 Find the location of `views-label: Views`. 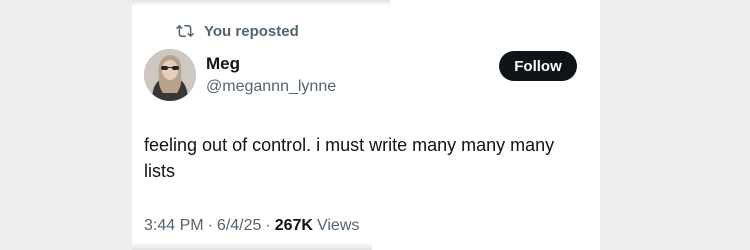

views-label: Views is located at coordinates (338, 225).